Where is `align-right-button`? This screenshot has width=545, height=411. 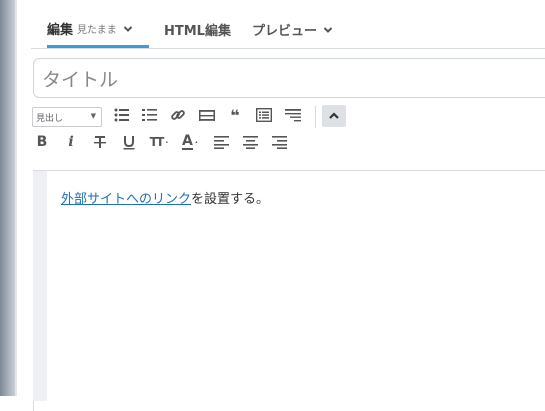 align-right-button is located at coordinates (279, 142).